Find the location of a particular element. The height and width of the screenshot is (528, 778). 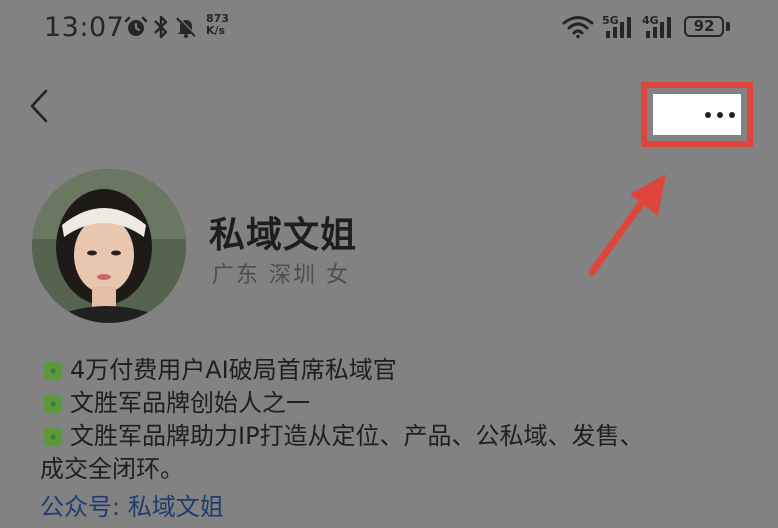

avatar-photo is located at coordinates (109, 246).